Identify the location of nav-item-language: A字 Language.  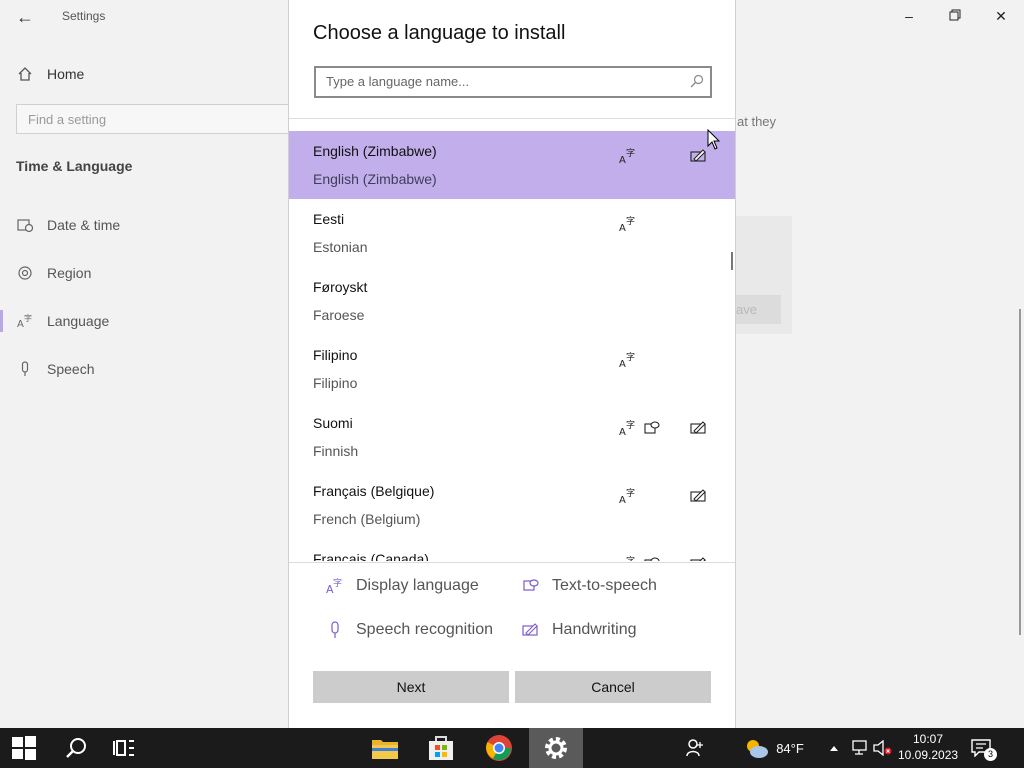
(62, 321).